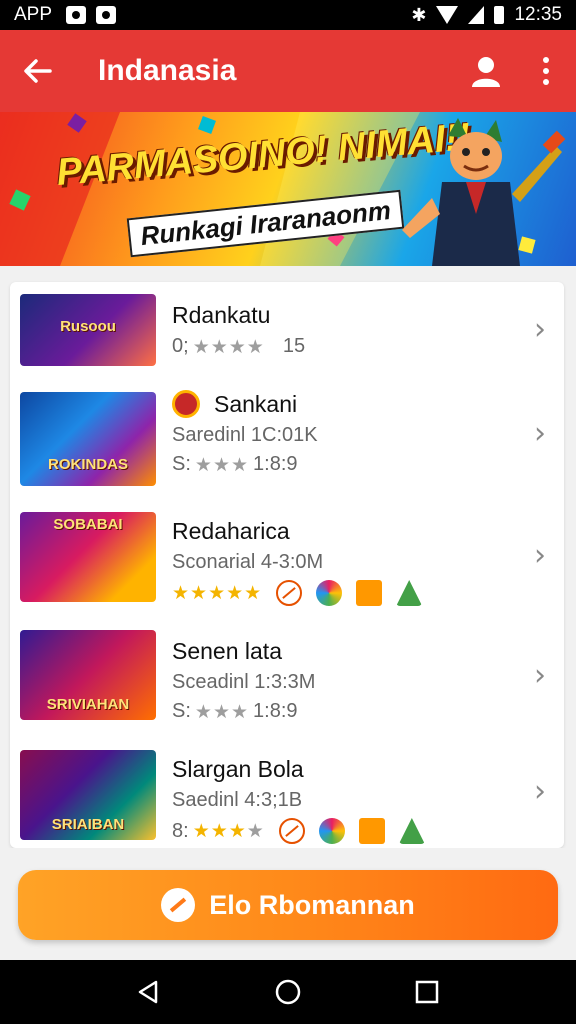  What do you see at coordinates (546, 60) in the screenshot?
I see `more-vert-icon` at bounding box center [546, 60].